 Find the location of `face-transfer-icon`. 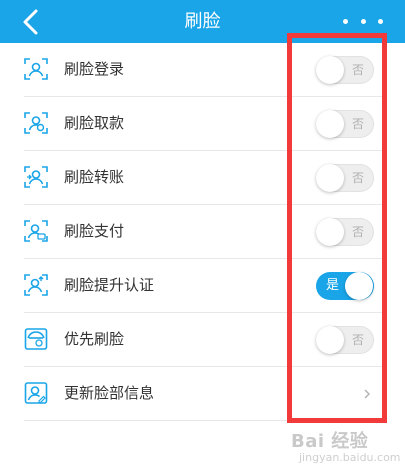

face-transfer-icon is located at coordinates (36, 177).